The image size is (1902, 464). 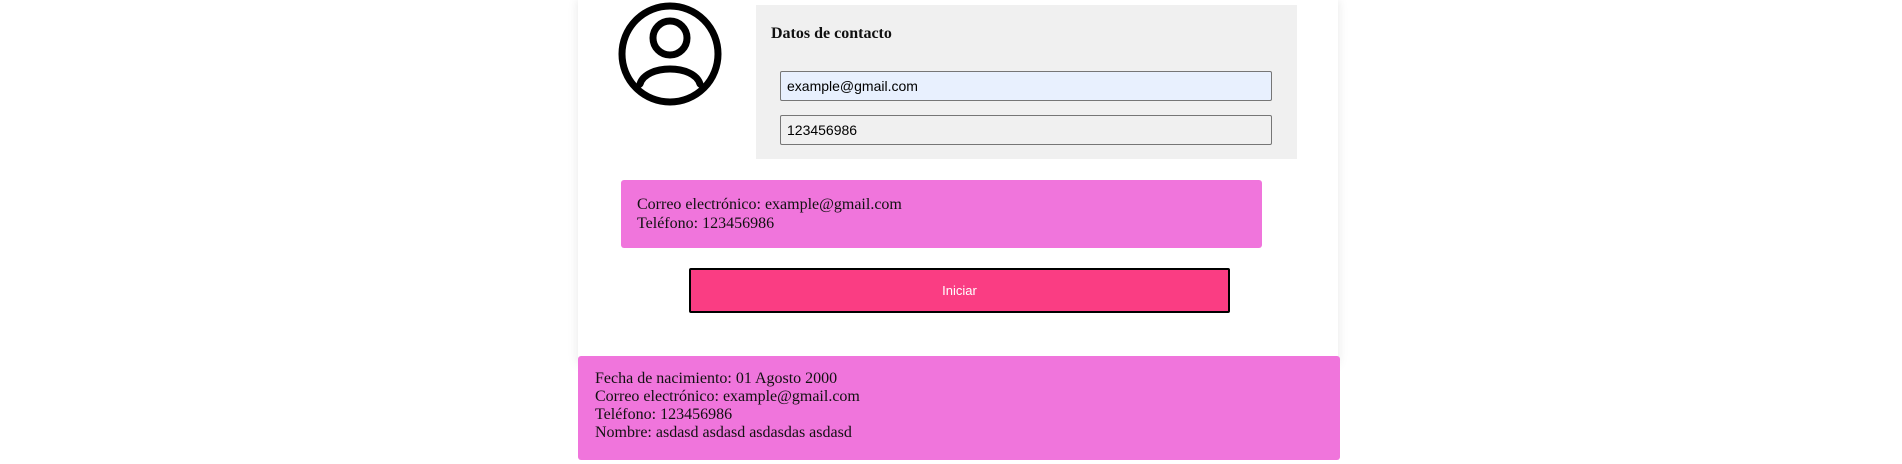 I want to click on summary-phone-line: Teléfono: 123456986, so click(x=706, y=223).